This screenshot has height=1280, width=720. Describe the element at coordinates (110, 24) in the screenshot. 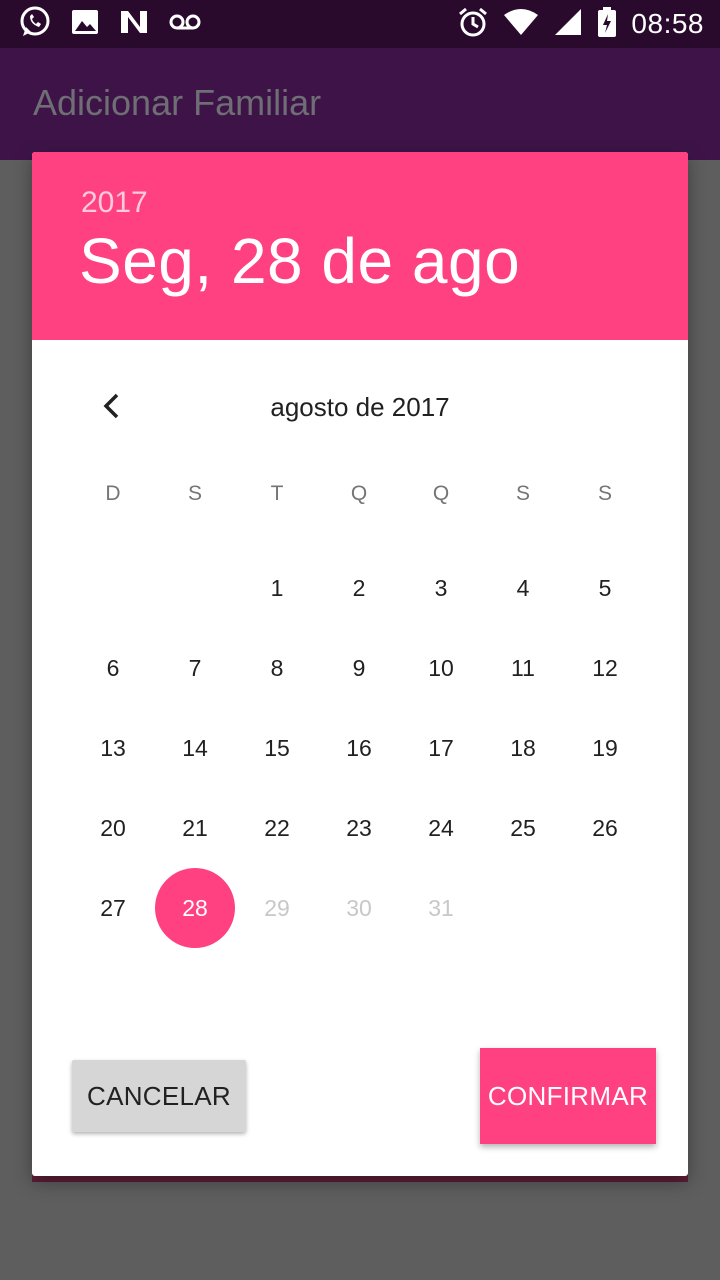

I see `status-bar-left` at that location.